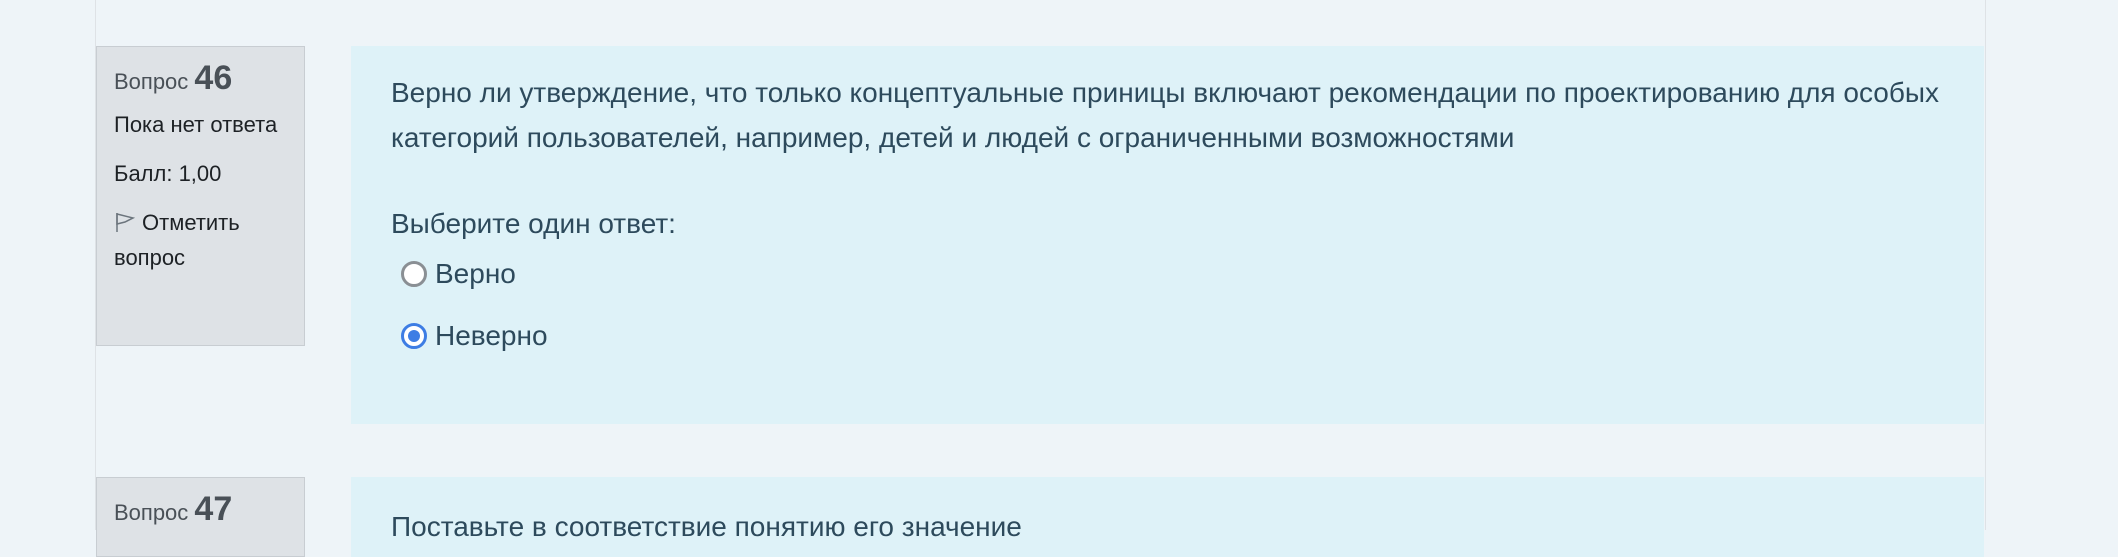 Image resolution: width=2118 pixels, height=557 pixels. What do you see at coordinates (213, 509) in the screenshot?
I see `question-number-value: 47` at bounding box center [213, 509].